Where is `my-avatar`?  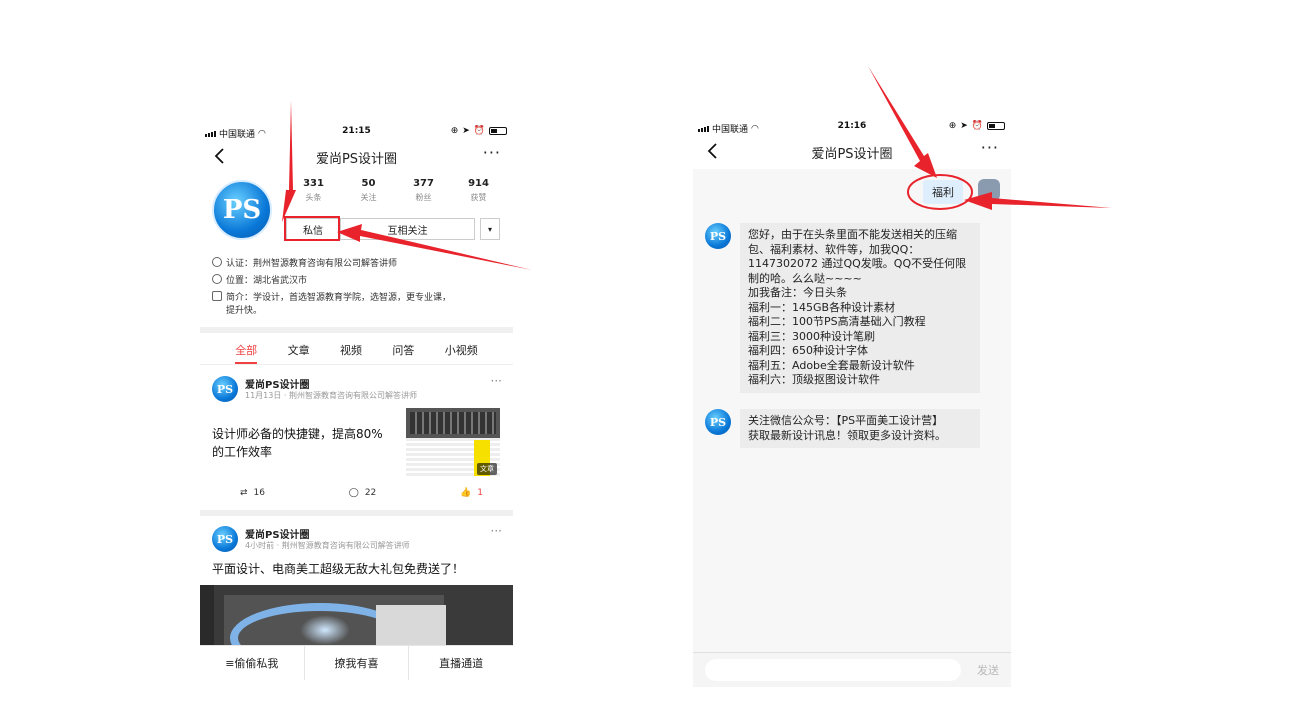 my-avatar is located at coordinates (989, 190).